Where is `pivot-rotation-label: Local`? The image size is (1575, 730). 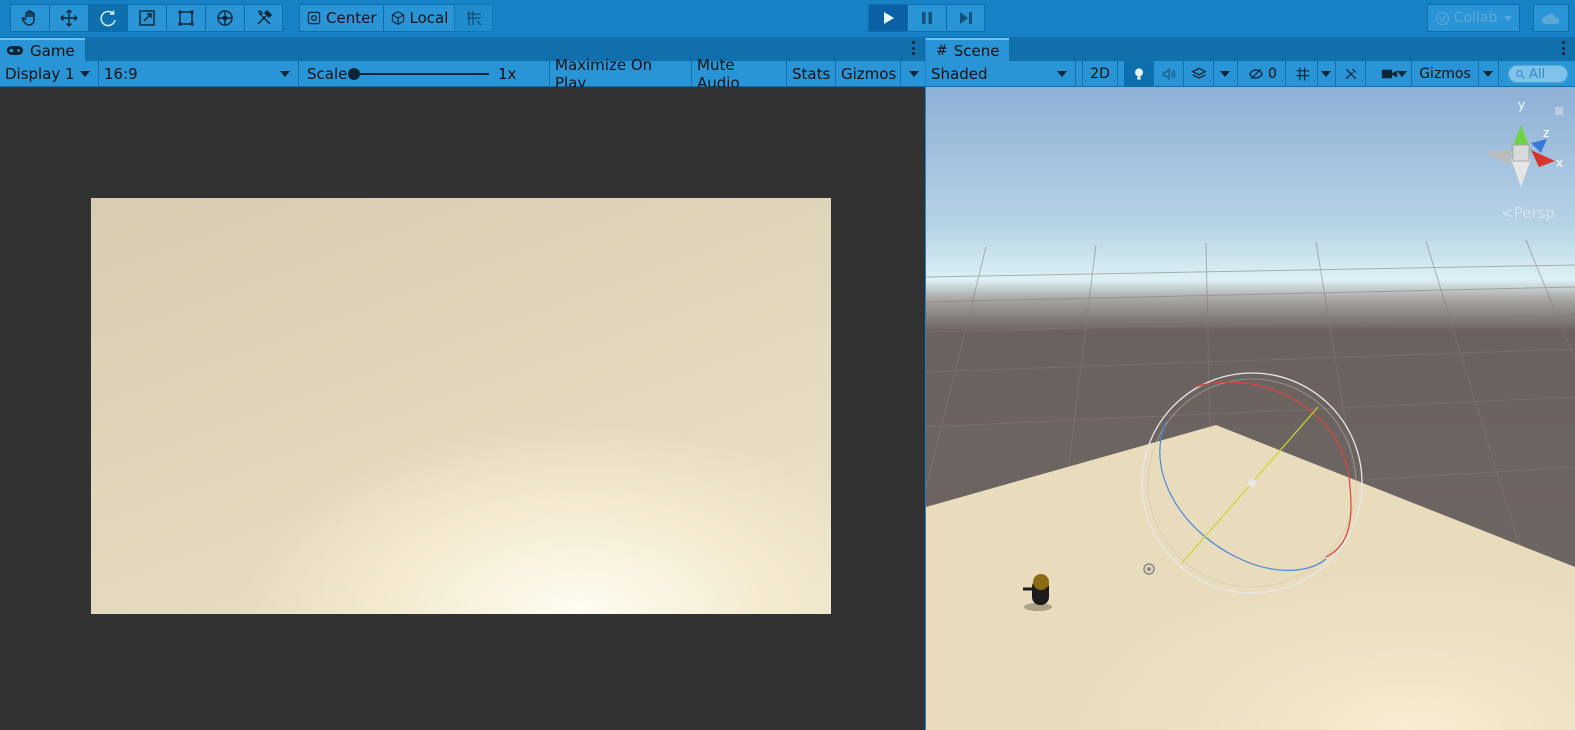 pivot-rotation-label: Local is located at coordinates (429, 18).